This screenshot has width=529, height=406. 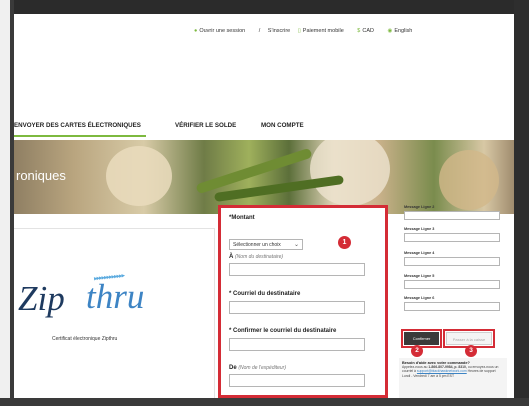 I want to click on recipient-name-hint: (Nom du destinataire), so click(x=259, y=257).